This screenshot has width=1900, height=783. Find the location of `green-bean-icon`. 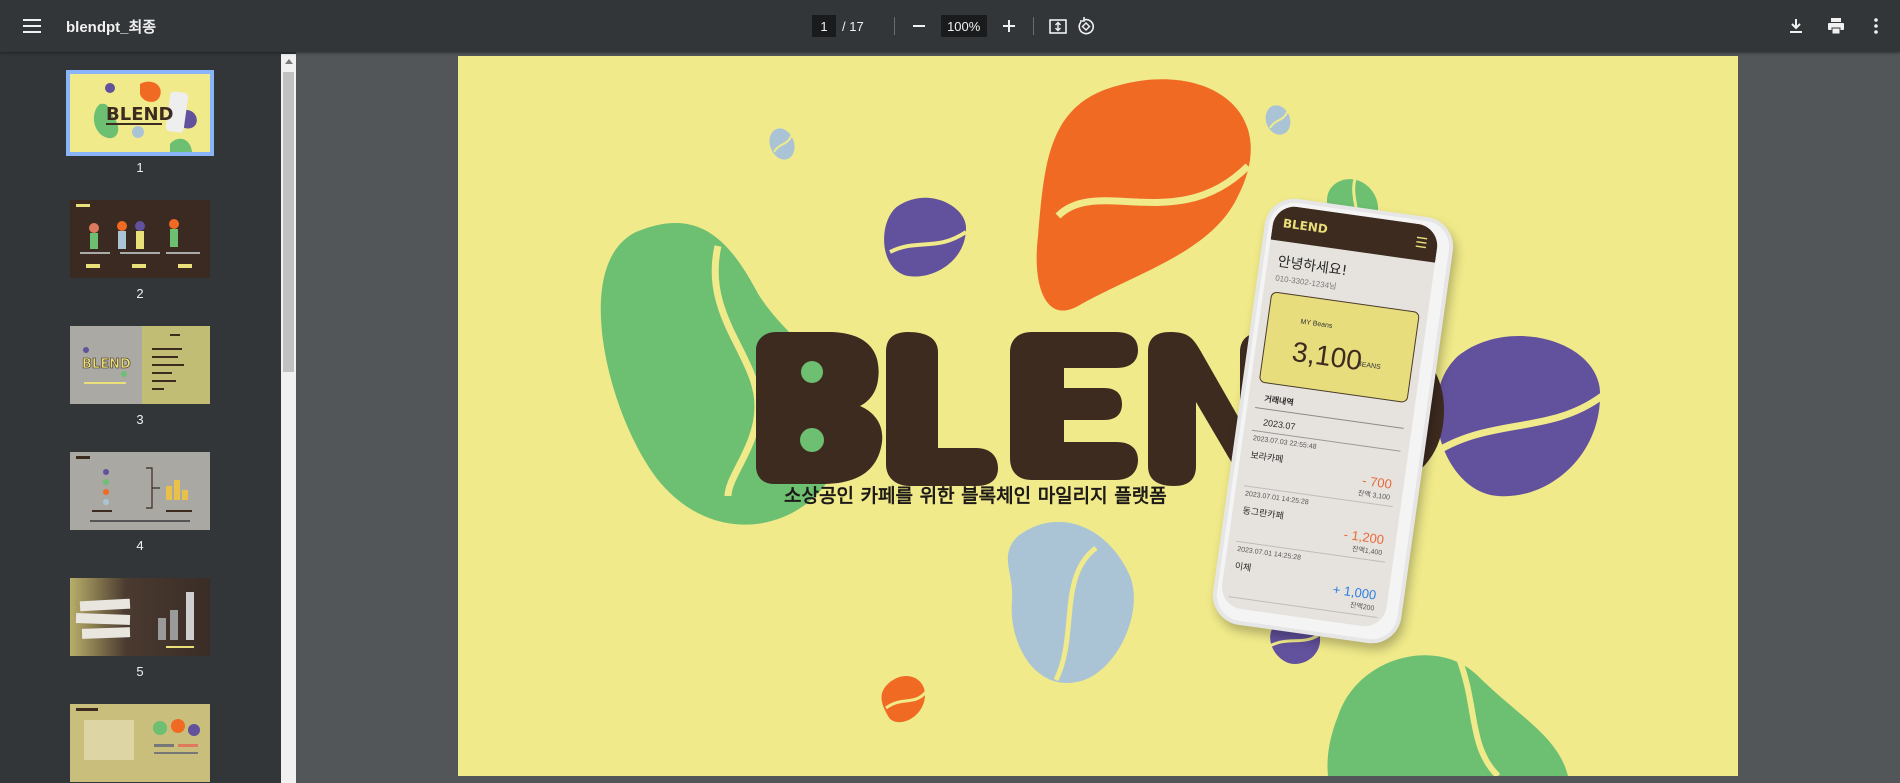

green-bean-icon is located at coordinates (1447, 715).